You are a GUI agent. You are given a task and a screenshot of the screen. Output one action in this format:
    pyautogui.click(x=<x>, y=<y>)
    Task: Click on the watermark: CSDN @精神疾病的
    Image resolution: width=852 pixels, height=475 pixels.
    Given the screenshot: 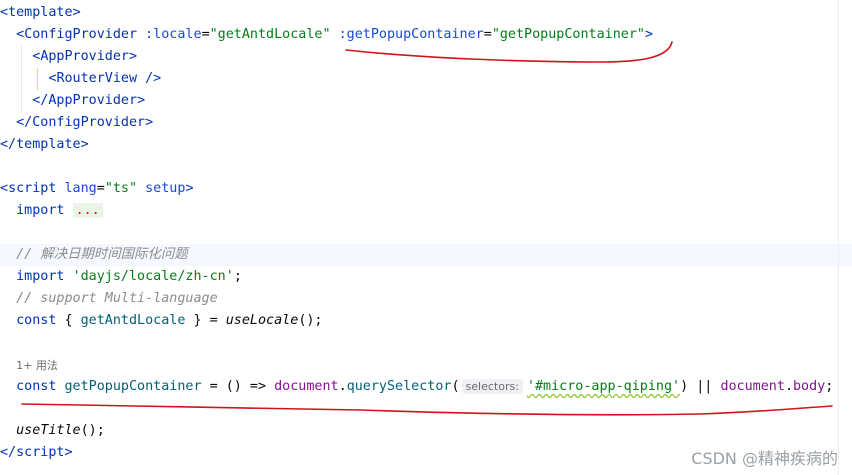 What is the action you would take?
    pyautogui.click(x=764, y=458)
    